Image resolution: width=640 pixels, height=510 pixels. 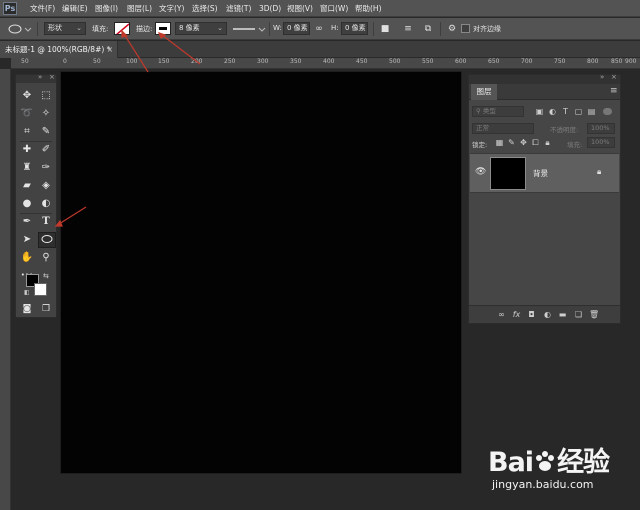 I want to click on watermark-url: jingyan.baidu.com, so click(x=543, y=484).